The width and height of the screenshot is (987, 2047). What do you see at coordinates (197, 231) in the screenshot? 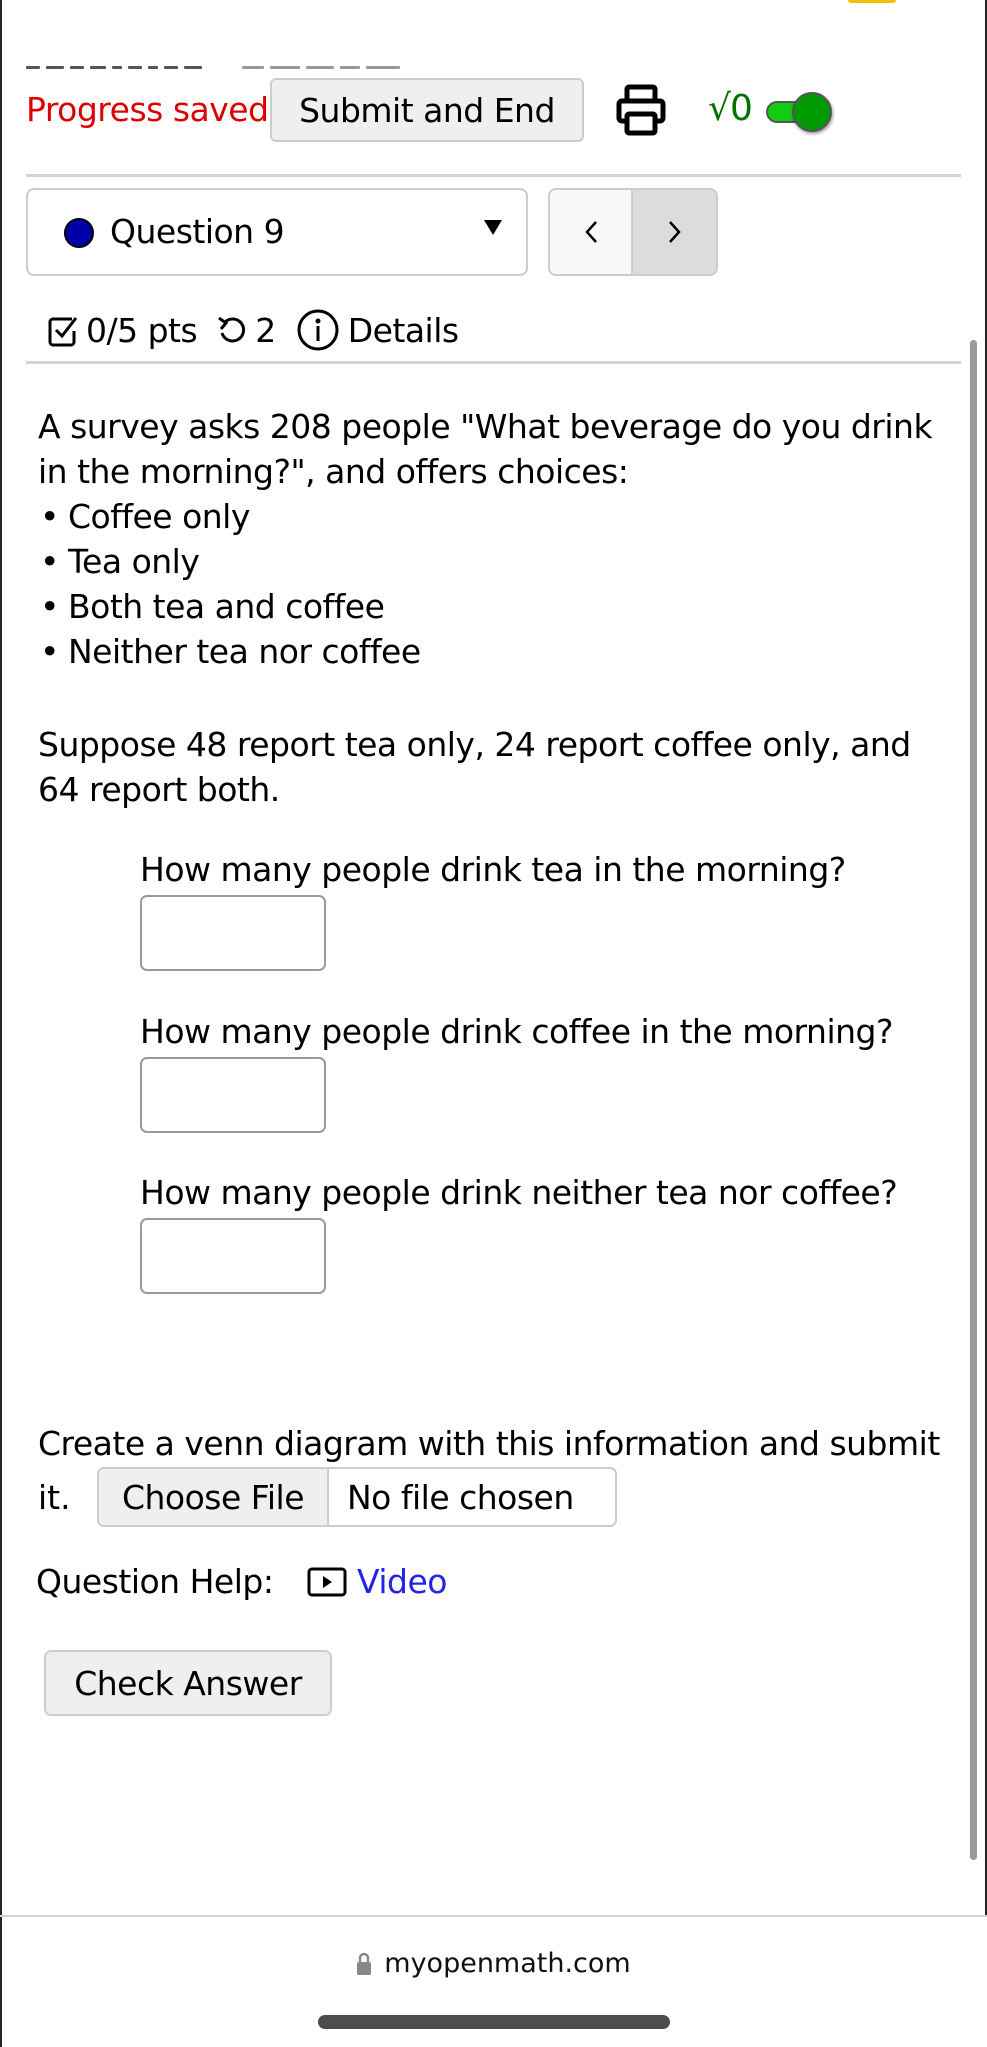
I see `question-select-label: Question 9` at bounding box center [197, 231].